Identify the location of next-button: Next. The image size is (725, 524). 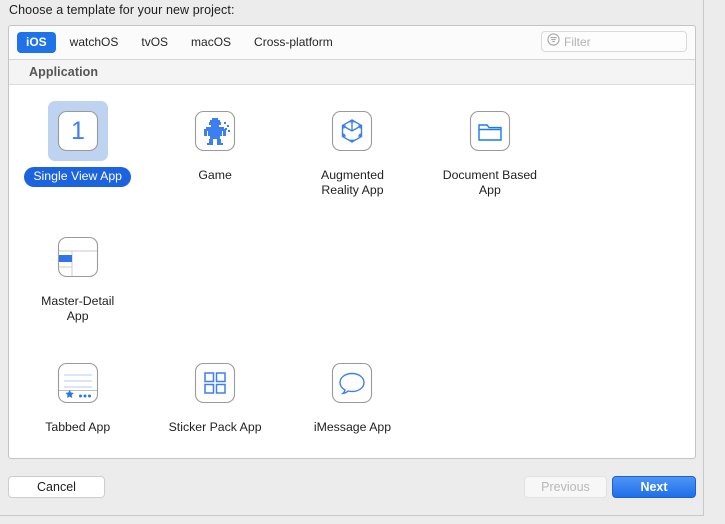
(654, 487).